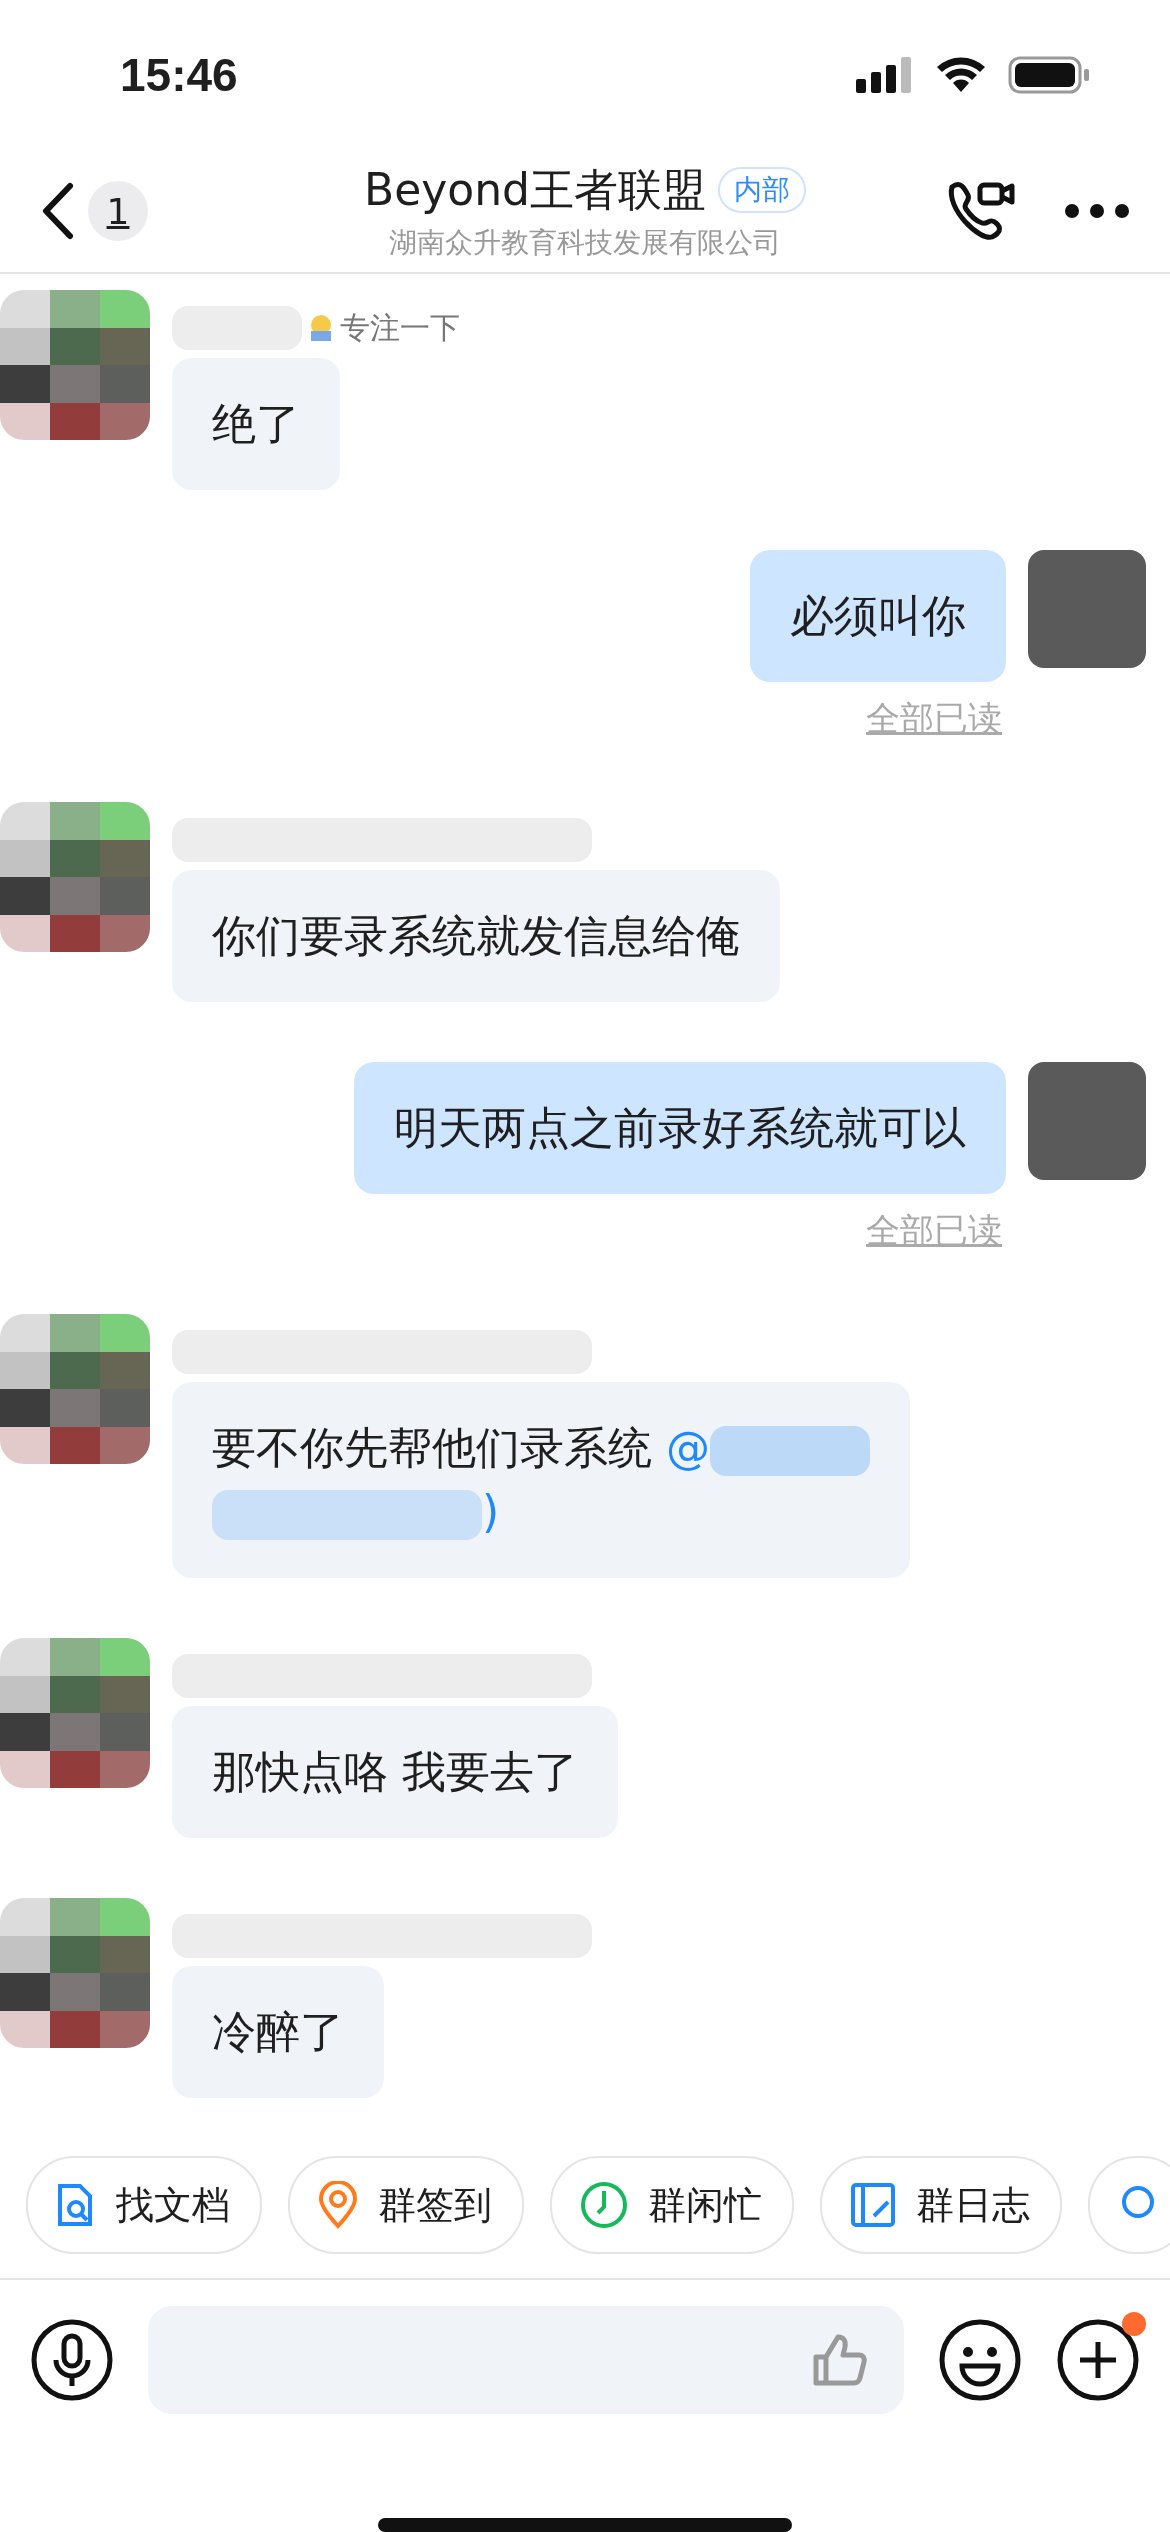 Image resolution: width=1170 pixels, height=2532 pixels. What do you see at coordinates (762, 190) in the screenshot?
I see `internal-tag: 内部` at bounding box center [762, 190].